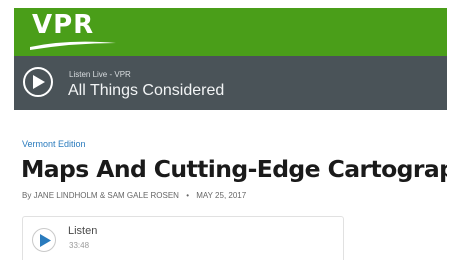 The width and height of the screenshot is (461, 260). Describe the element at coordinates (146, 91) in the screenshot. I see `live-show-title: All Things Considered` at that location.